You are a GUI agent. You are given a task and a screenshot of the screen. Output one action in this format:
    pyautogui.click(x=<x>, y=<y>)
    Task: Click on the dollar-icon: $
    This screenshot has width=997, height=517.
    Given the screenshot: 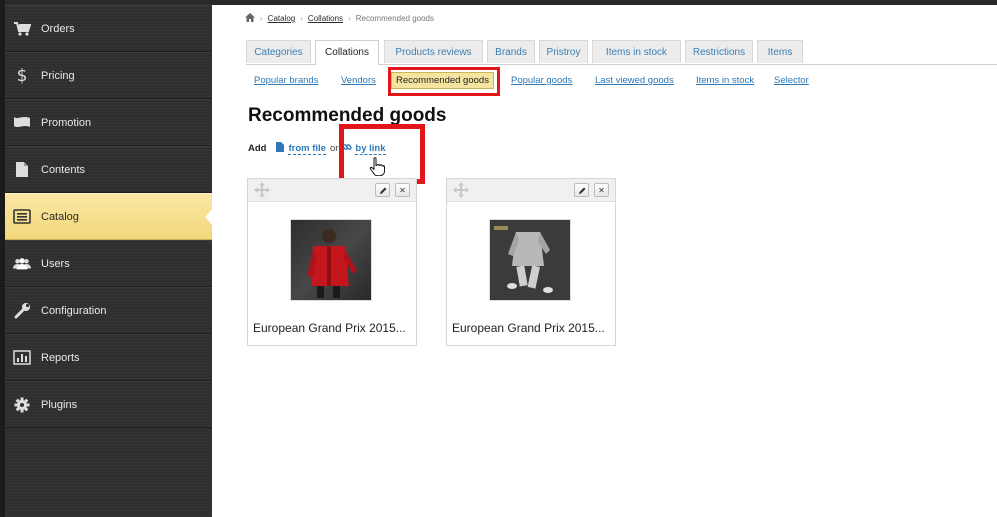 What is the action you would take?
    pyautogui.click(x=22, y=75)
    